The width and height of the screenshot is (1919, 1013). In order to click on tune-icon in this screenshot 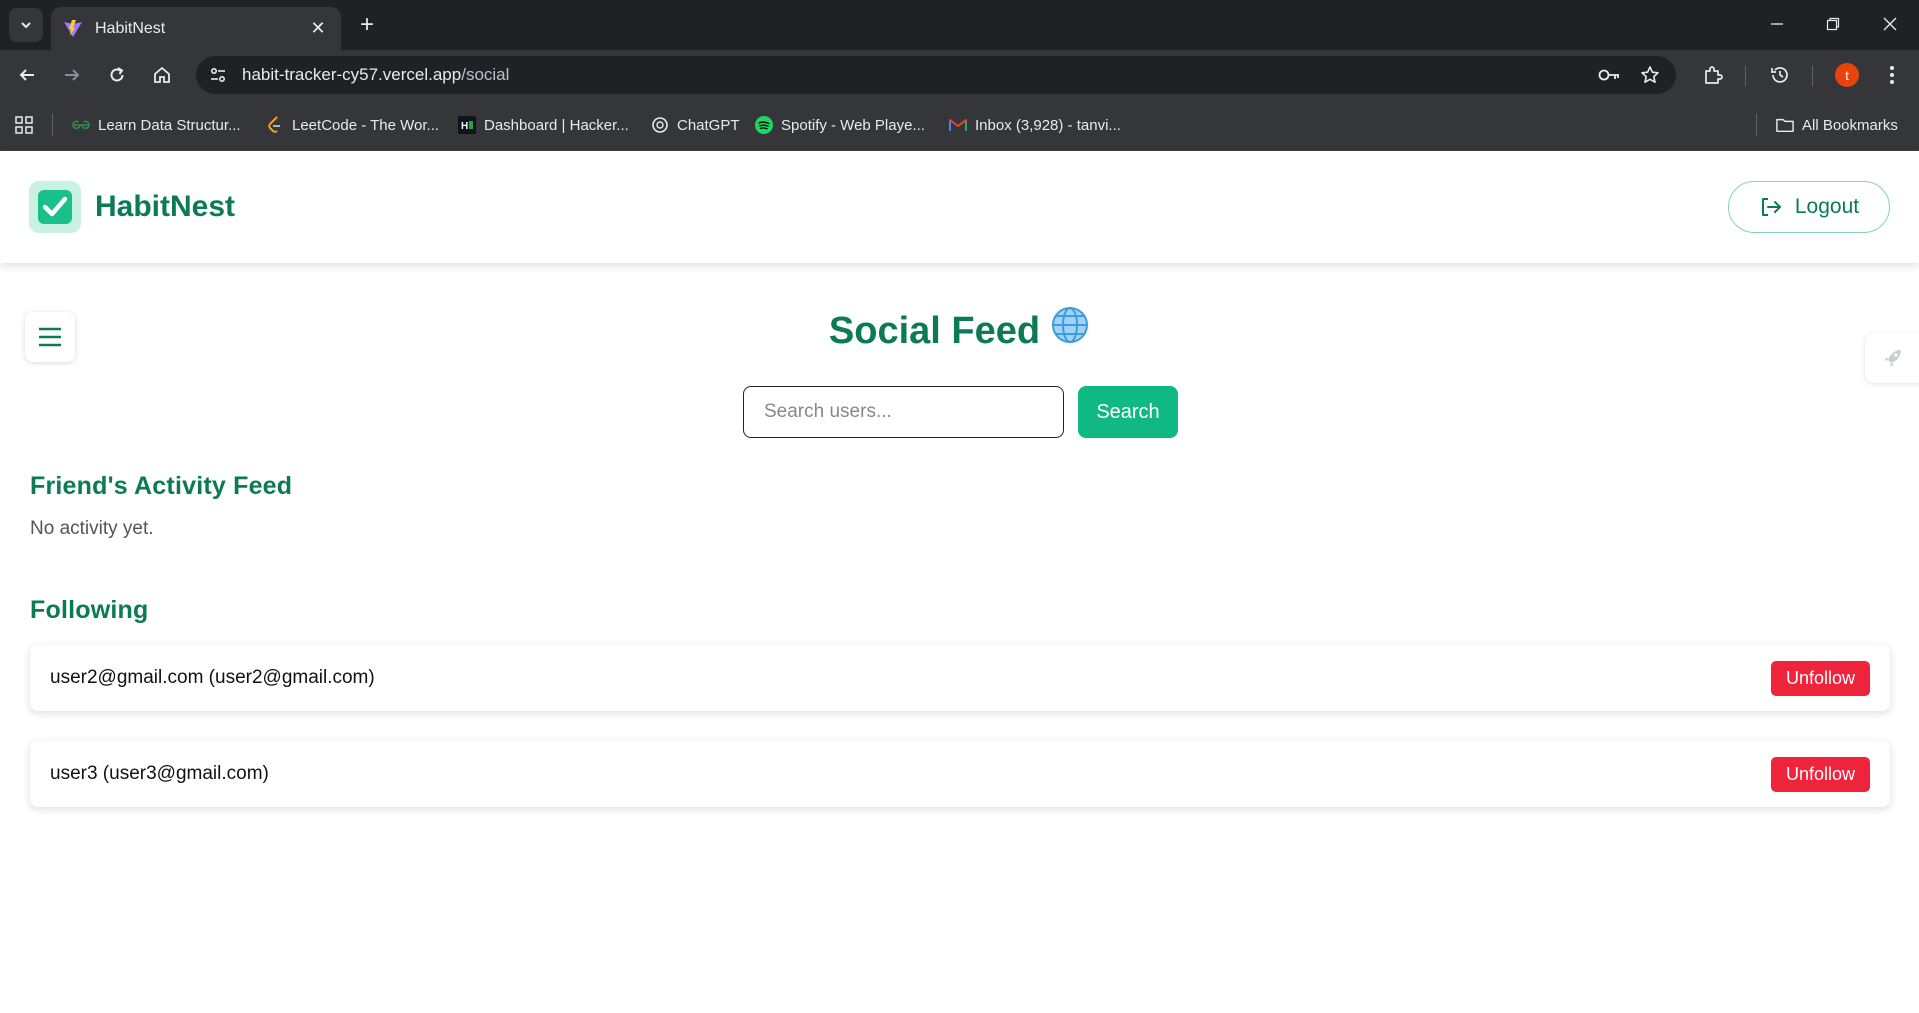, I will do `click(218, 75)`.